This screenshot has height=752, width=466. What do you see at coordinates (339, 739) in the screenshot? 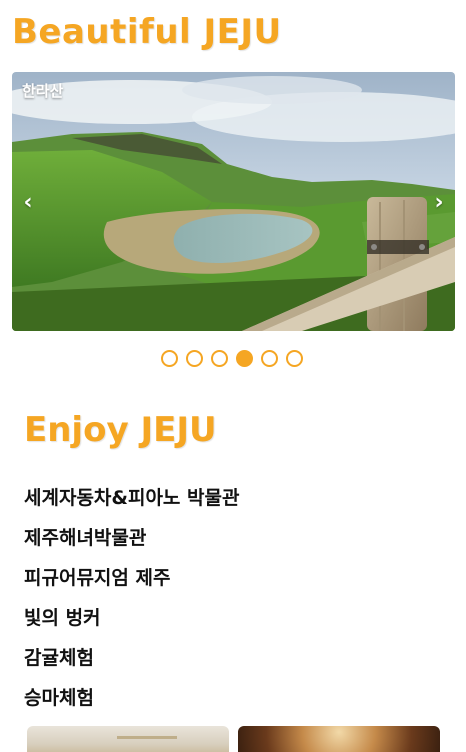
I see `light-bunker-thumbnail` at bounding box center [339, 739].